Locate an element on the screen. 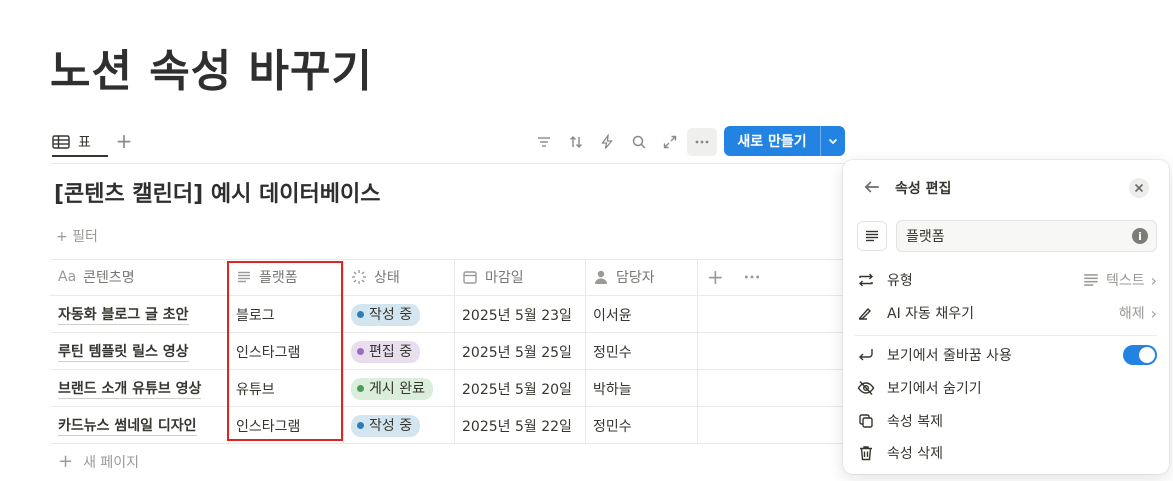  copy-icon is located at coordinates (866, 421).